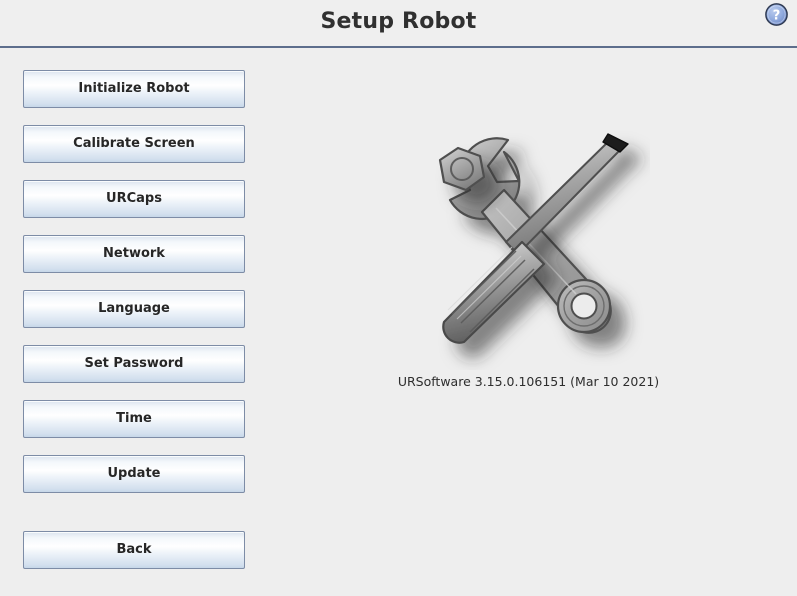 The height and width of the screenshot is (596, 797). Describe the element at coordinates (134, 474) in the screenshot. I see `update-button: Update` at that location.